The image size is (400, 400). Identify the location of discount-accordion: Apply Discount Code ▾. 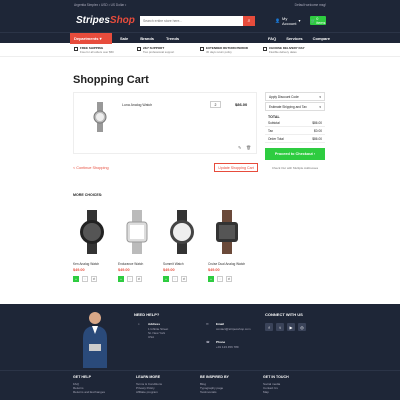
(295, 96).